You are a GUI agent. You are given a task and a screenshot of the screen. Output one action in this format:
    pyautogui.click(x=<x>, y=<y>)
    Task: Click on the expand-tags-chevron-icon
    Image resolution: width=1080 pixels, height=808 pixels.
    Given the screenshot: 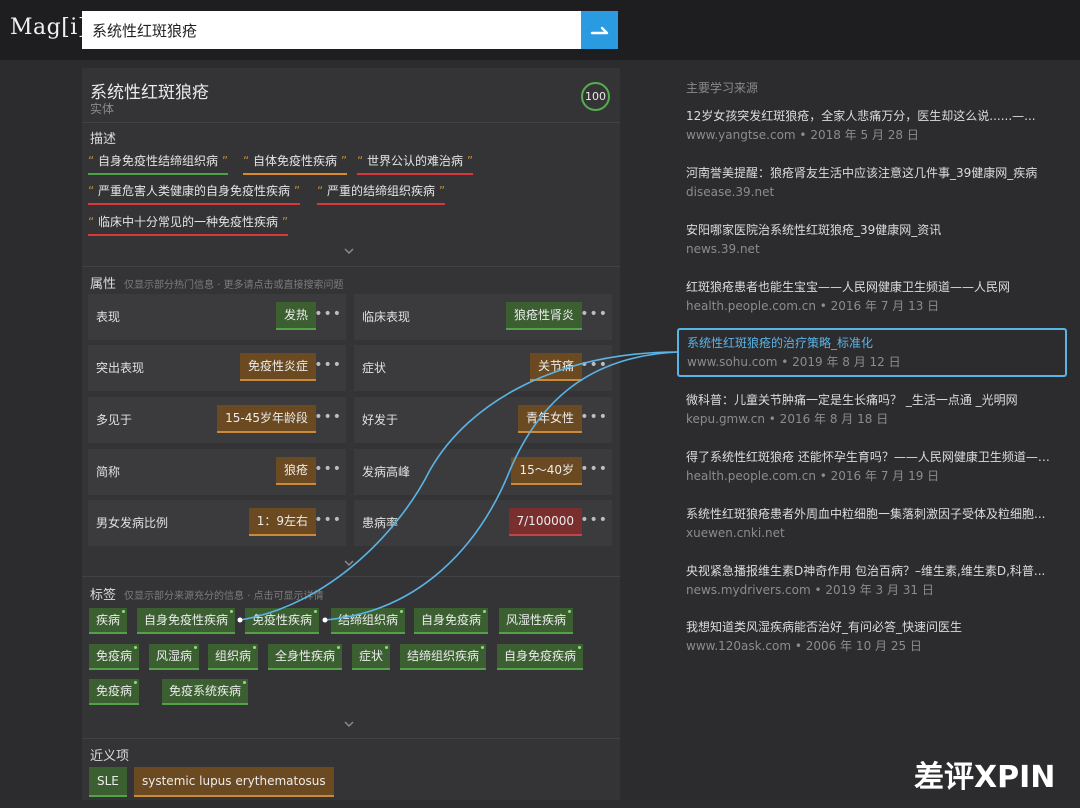 What is the action you would take?
    pyautogui.click(x=349, y=724)
    